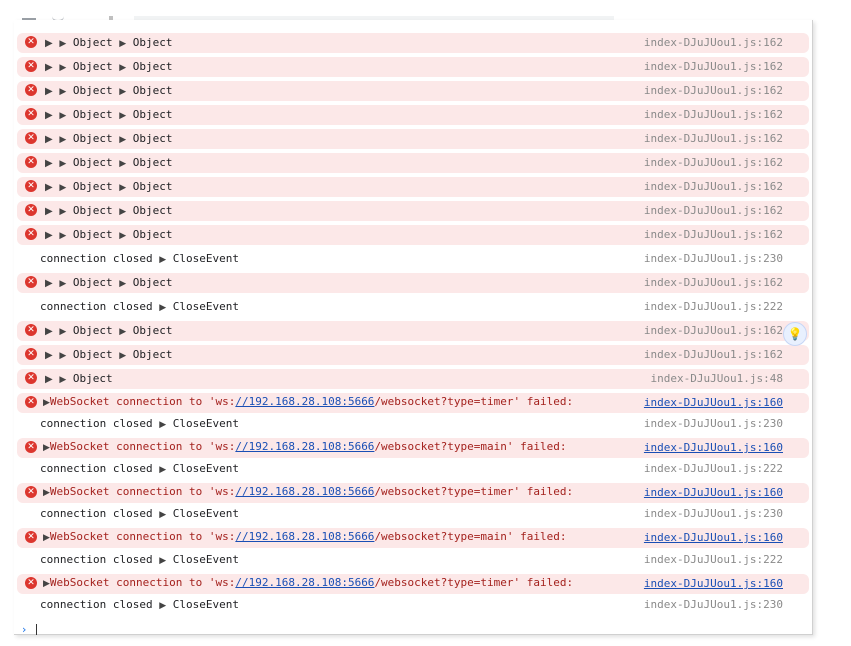  Describe the element at coordinates (36, 629) in the screenshot. I see `console-input-caret` at that location.